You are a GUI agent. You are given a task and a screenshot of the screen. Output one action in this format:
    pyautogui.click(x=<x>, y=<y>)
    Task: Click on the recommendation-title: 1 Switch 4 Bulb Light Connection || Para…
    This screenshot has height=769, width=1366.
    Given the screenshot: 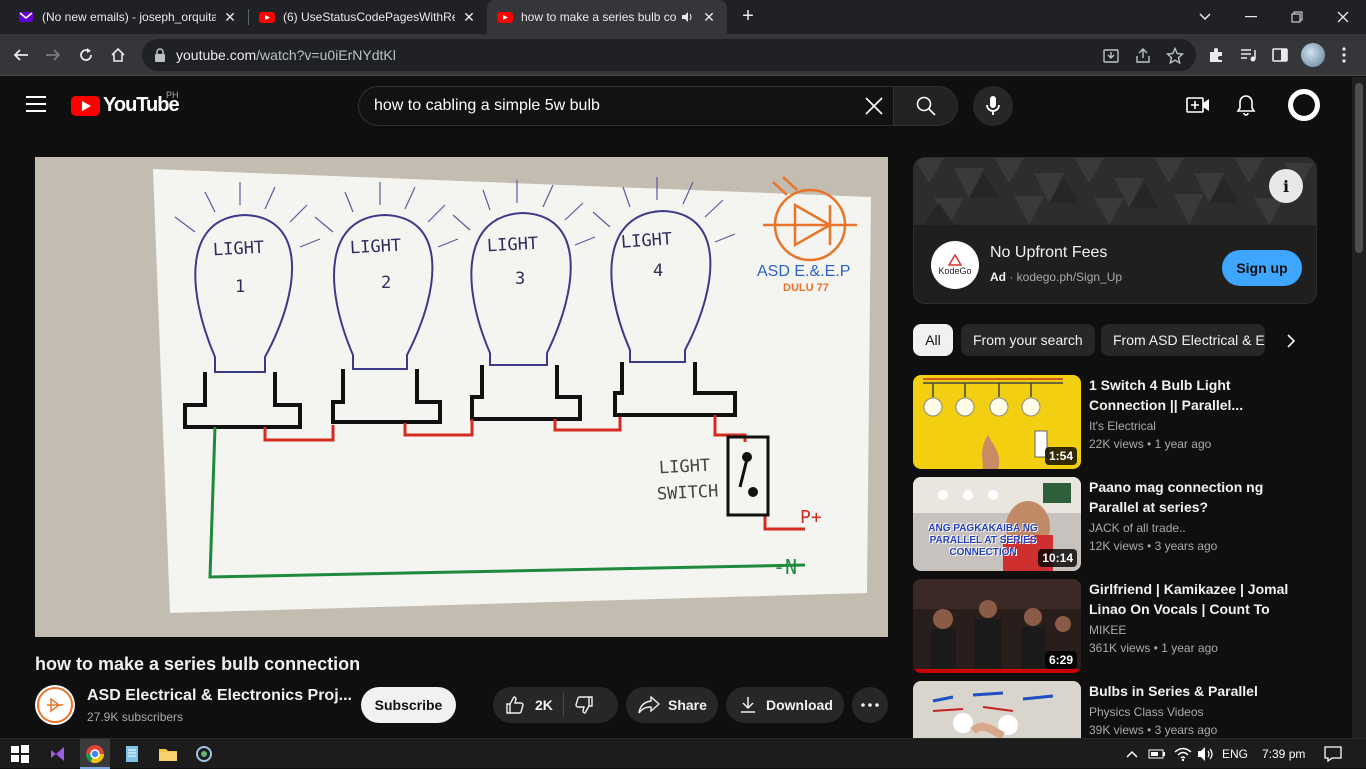 What is the action you would take?
    pyautogui.click(x=1194, y=395)
    